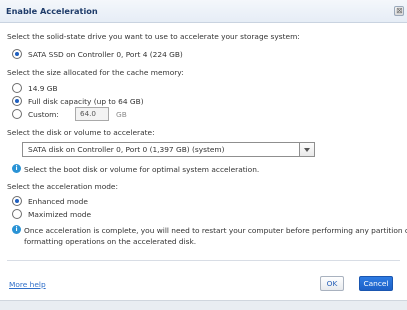 The width and height of the screenshot is (407, 310). What do you see at coordinates (58, 201) in the screenshot?
I see `mode-option-enhanced-label: Enhanced mode` at bounding box center [58, 201].